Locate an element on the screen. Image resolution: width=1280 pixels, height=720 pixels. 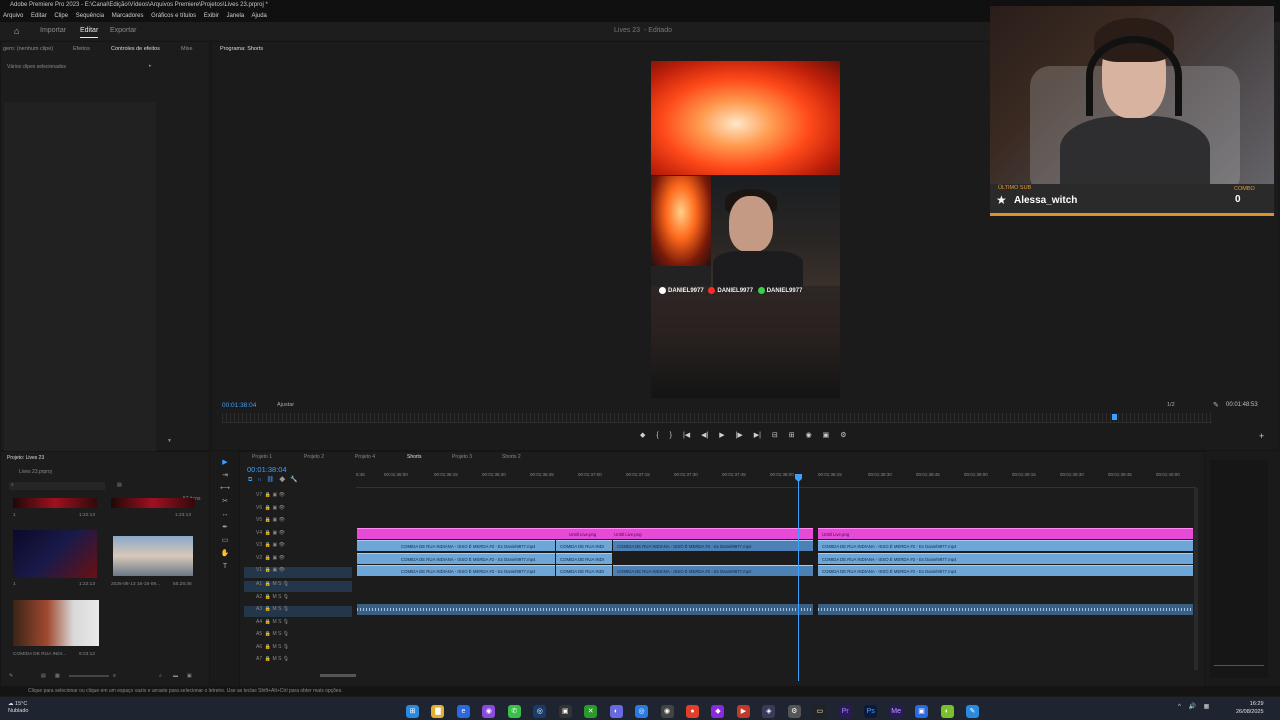
menu-arquivo: Arquivo is located at coordinates (13, 16).